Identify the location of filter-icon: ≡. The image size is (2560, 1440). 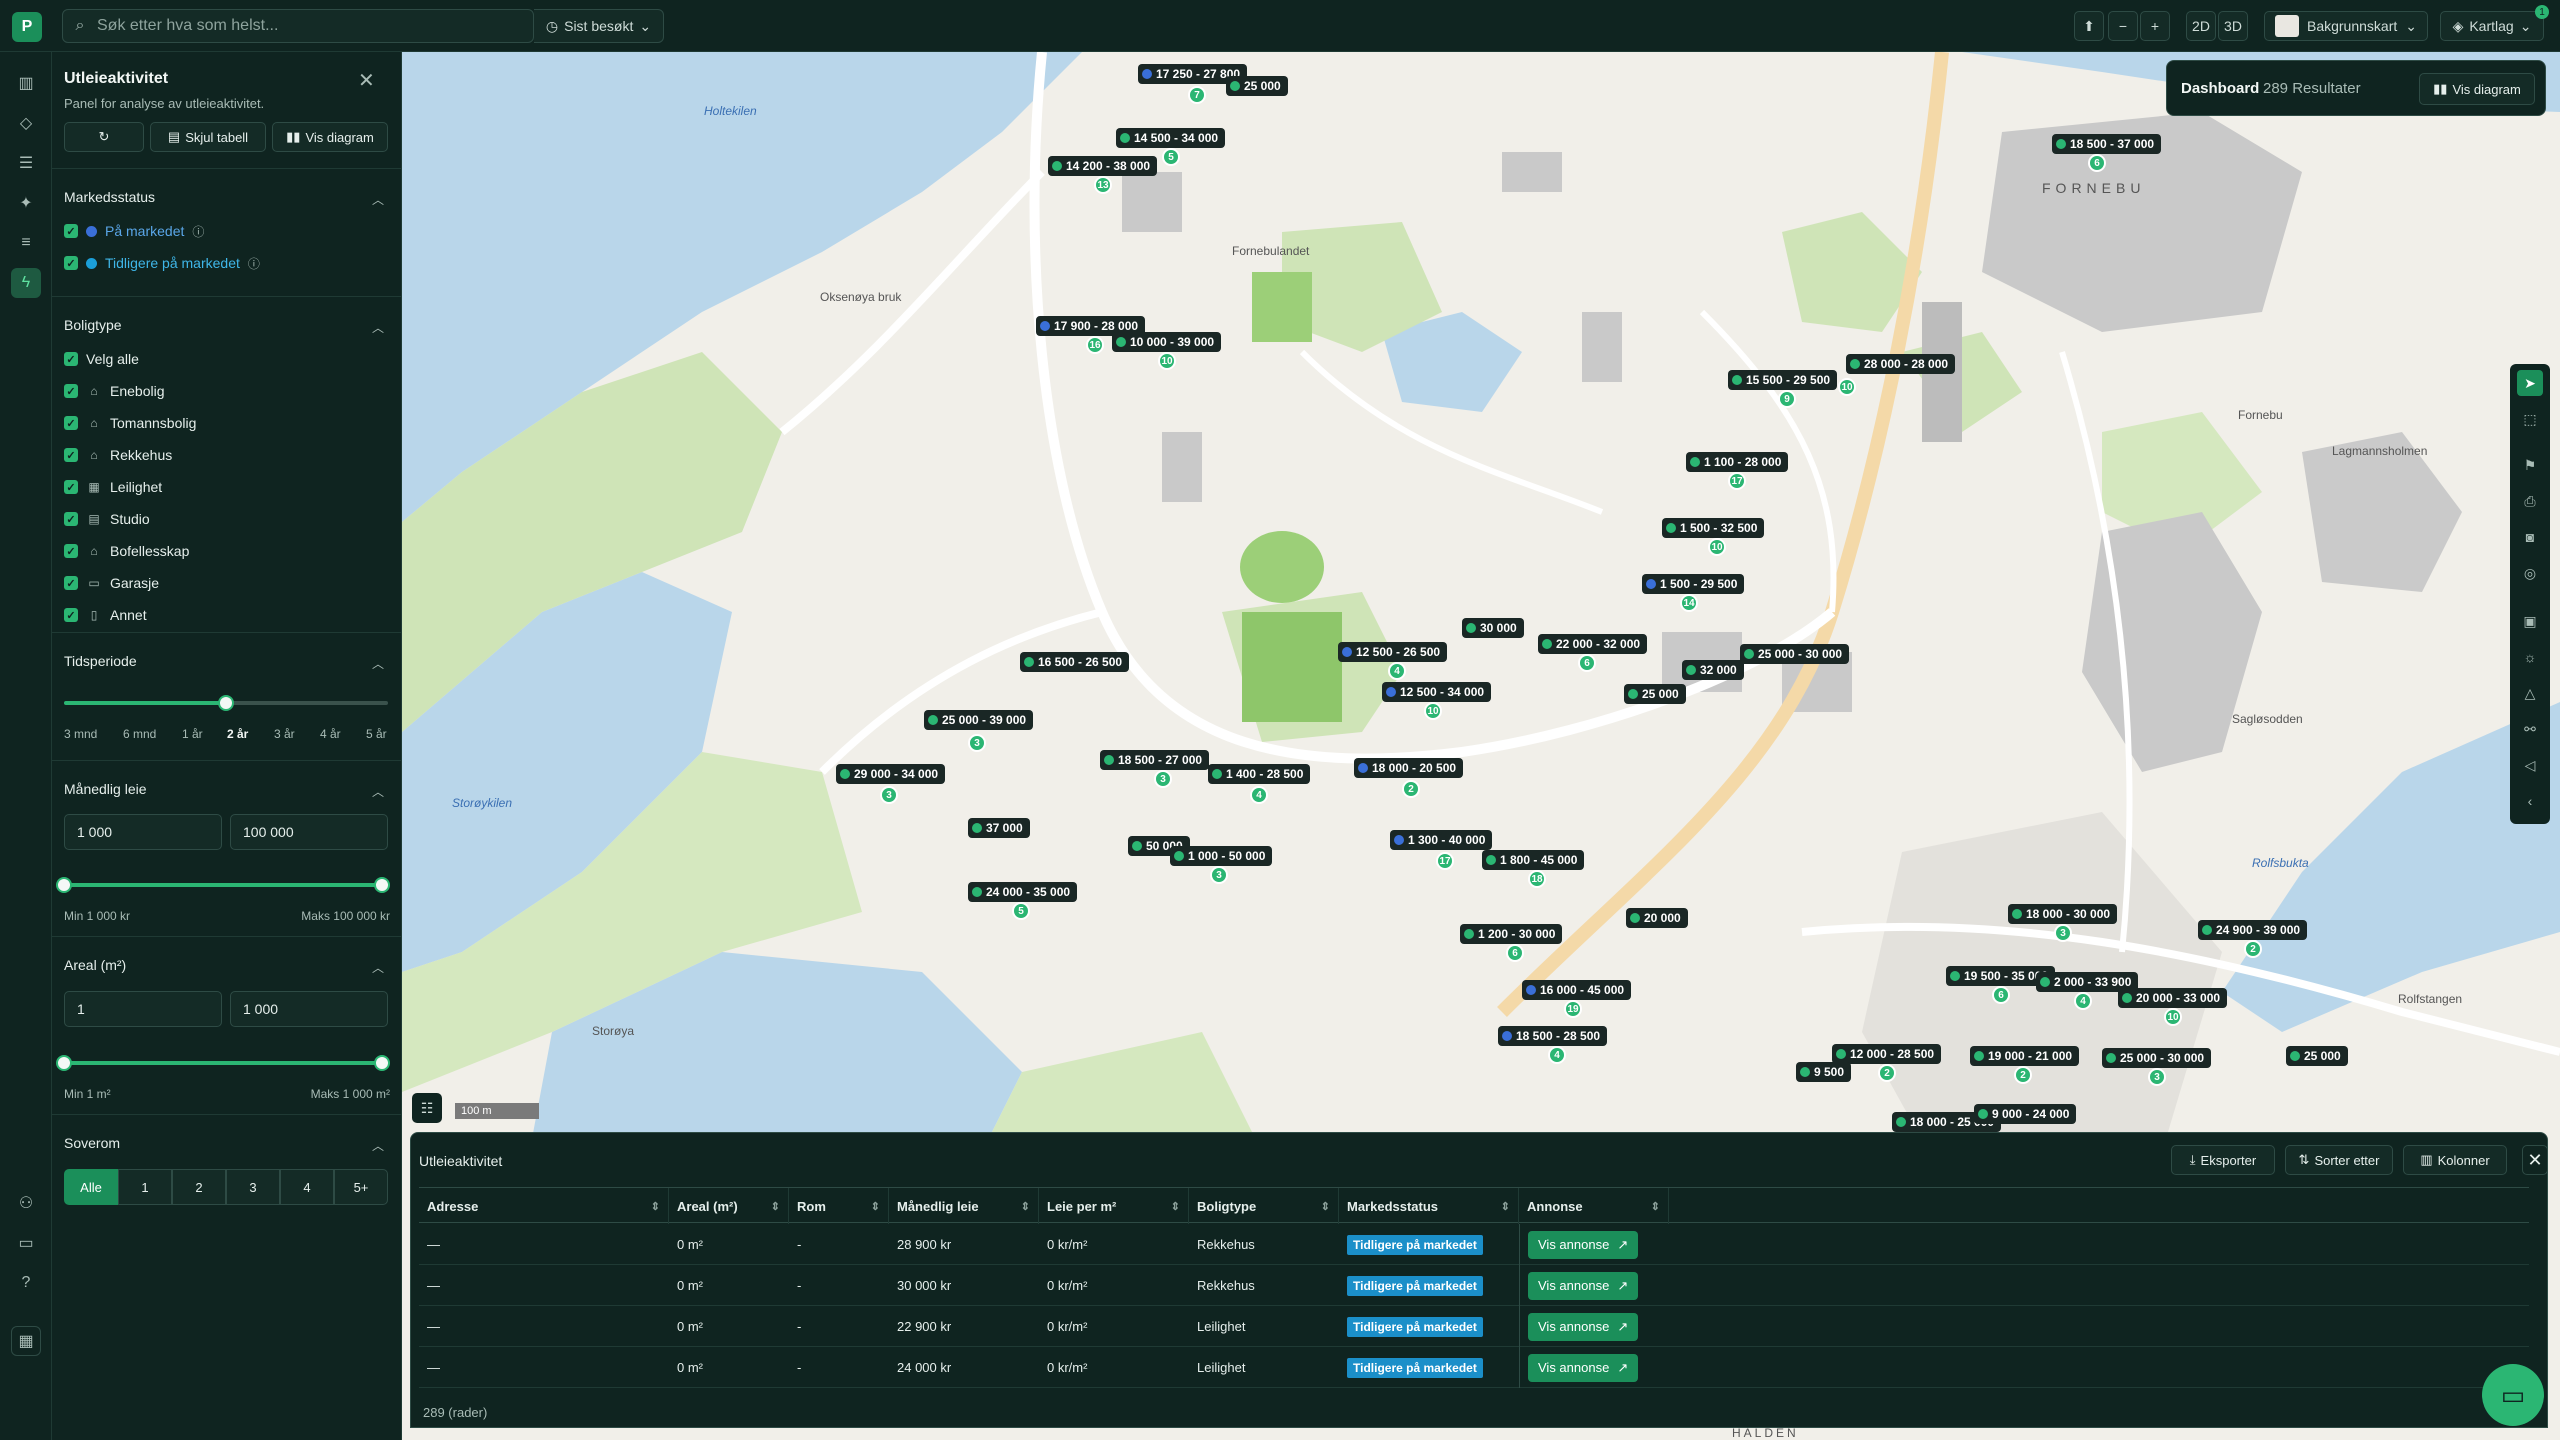
(26, 243).